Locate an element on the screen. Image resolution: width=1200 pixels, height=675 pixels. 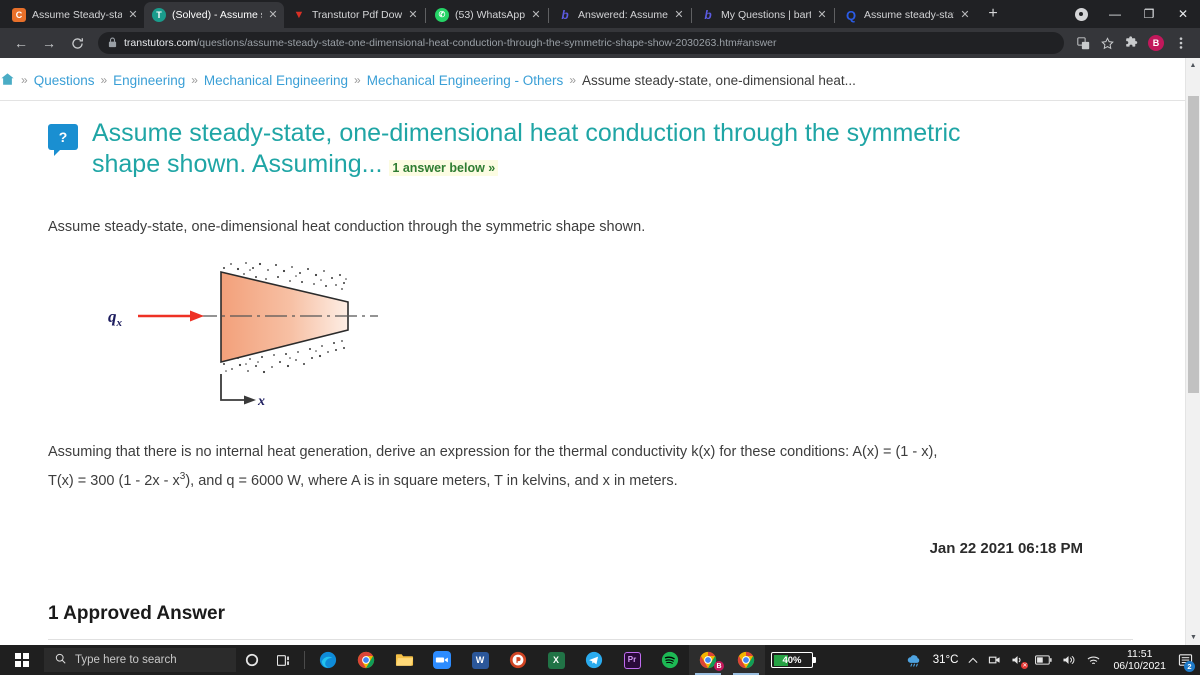
window-controls: — ❐ ✕ is located at coordinates (1132, 14).